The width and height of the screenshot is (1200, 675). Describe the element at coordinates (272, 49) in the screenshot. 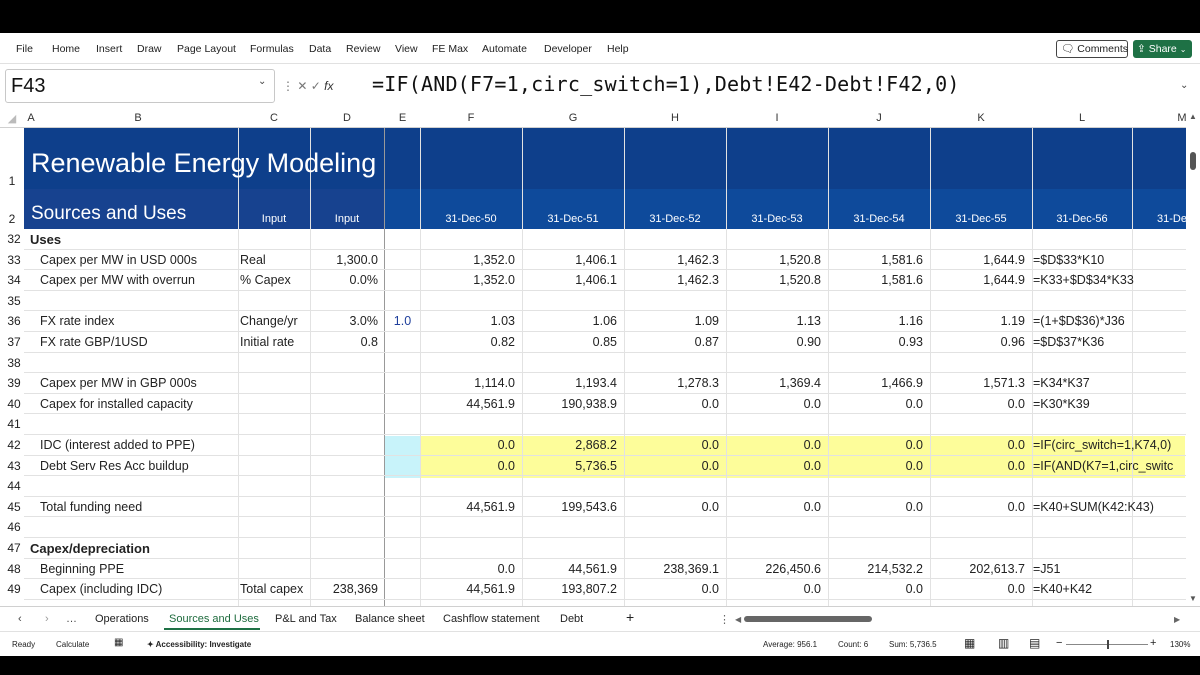

I see `menu-formulas: Formulas` at that location.